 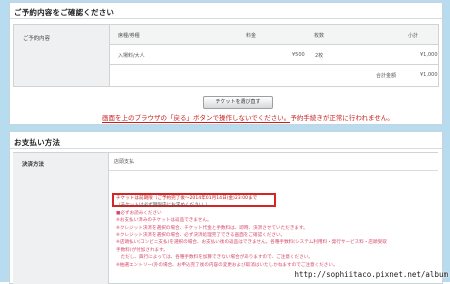 What do you see at coordinates (342, 118) in the screenshot?
I see `warning-part2: 予約手続きが正常に行われません。` at bounding box center [342, 118].